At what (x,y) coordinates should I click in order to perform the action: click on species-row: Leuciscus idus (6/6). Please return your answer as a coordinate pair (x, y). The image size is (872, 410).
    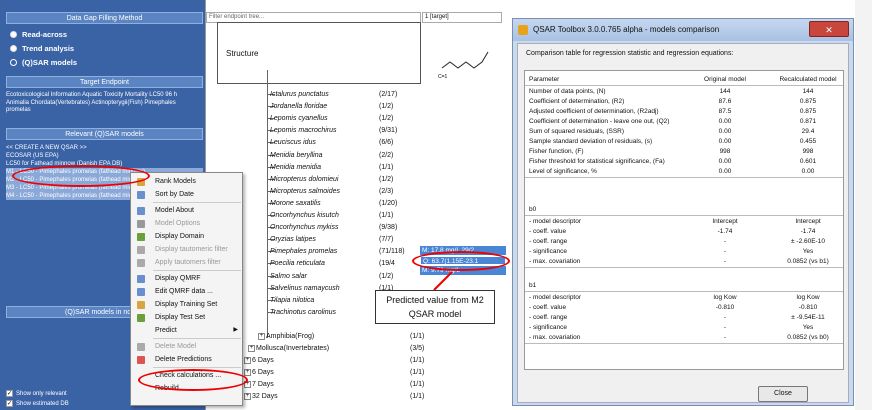
    Looking at the image, I should click on (331, 142).